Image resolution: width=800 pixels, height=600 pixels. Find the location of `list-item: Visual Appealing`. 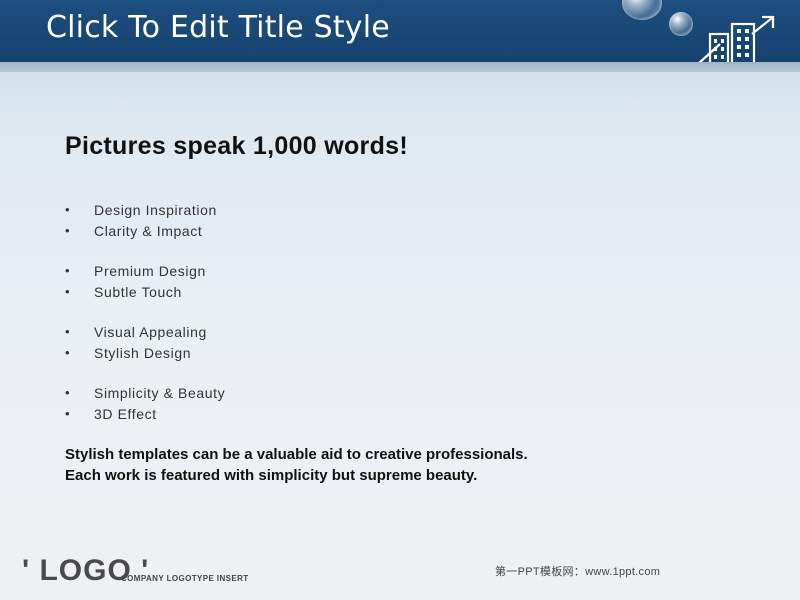

list-item: Visual Appealing is located at coordinates (265, 332).